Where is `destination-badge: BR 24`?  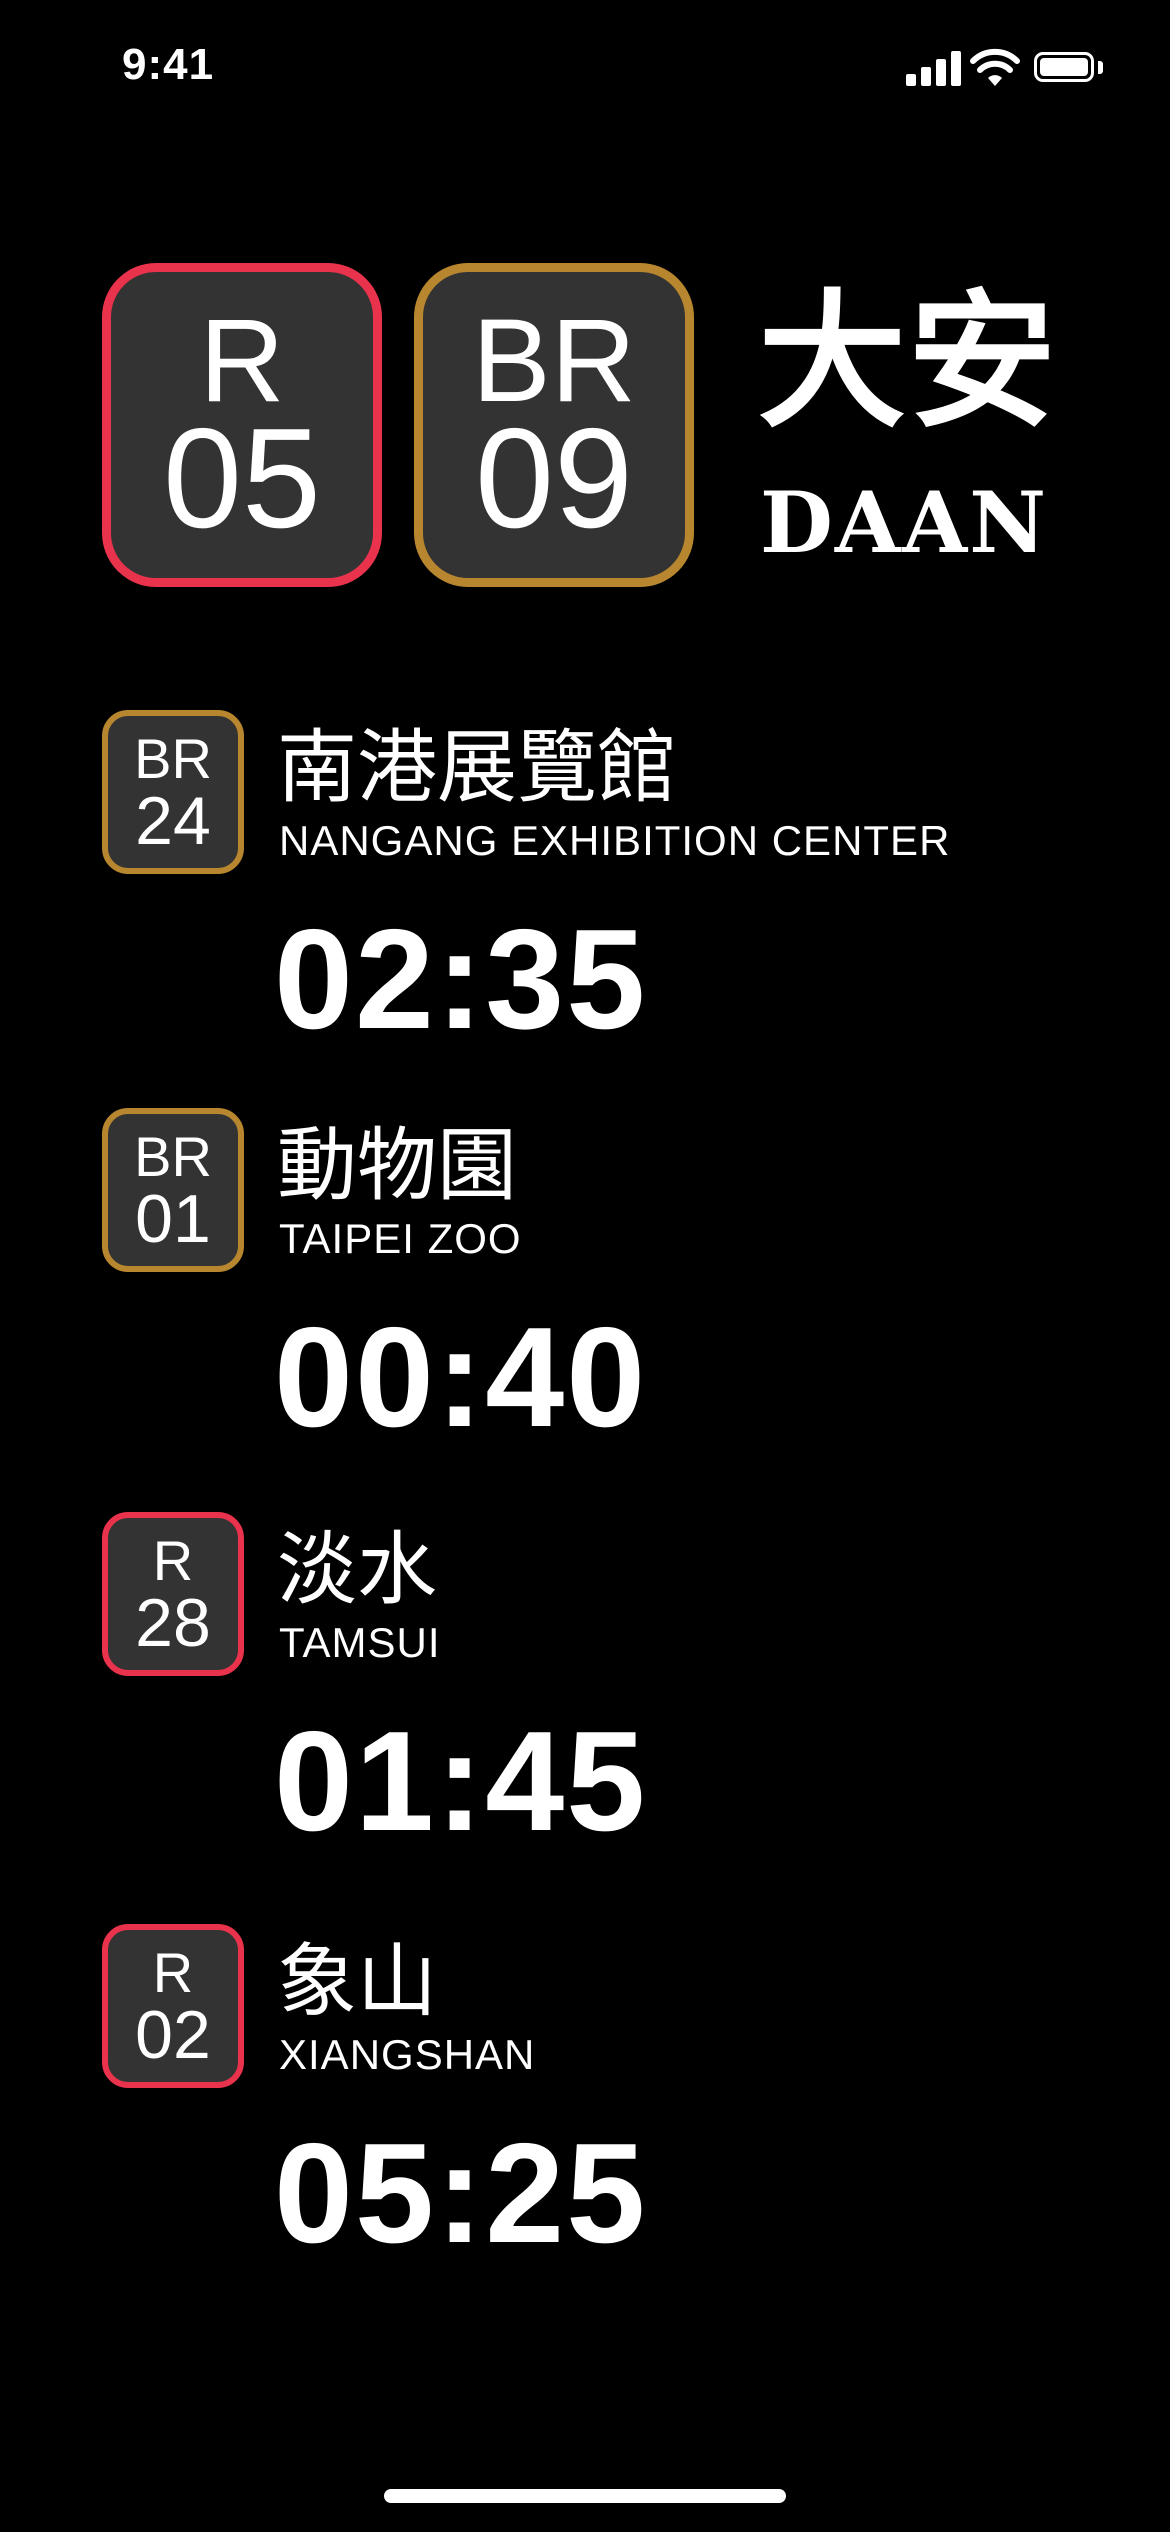 destination-badge: BR 24 is located at coordinates (173, 792).